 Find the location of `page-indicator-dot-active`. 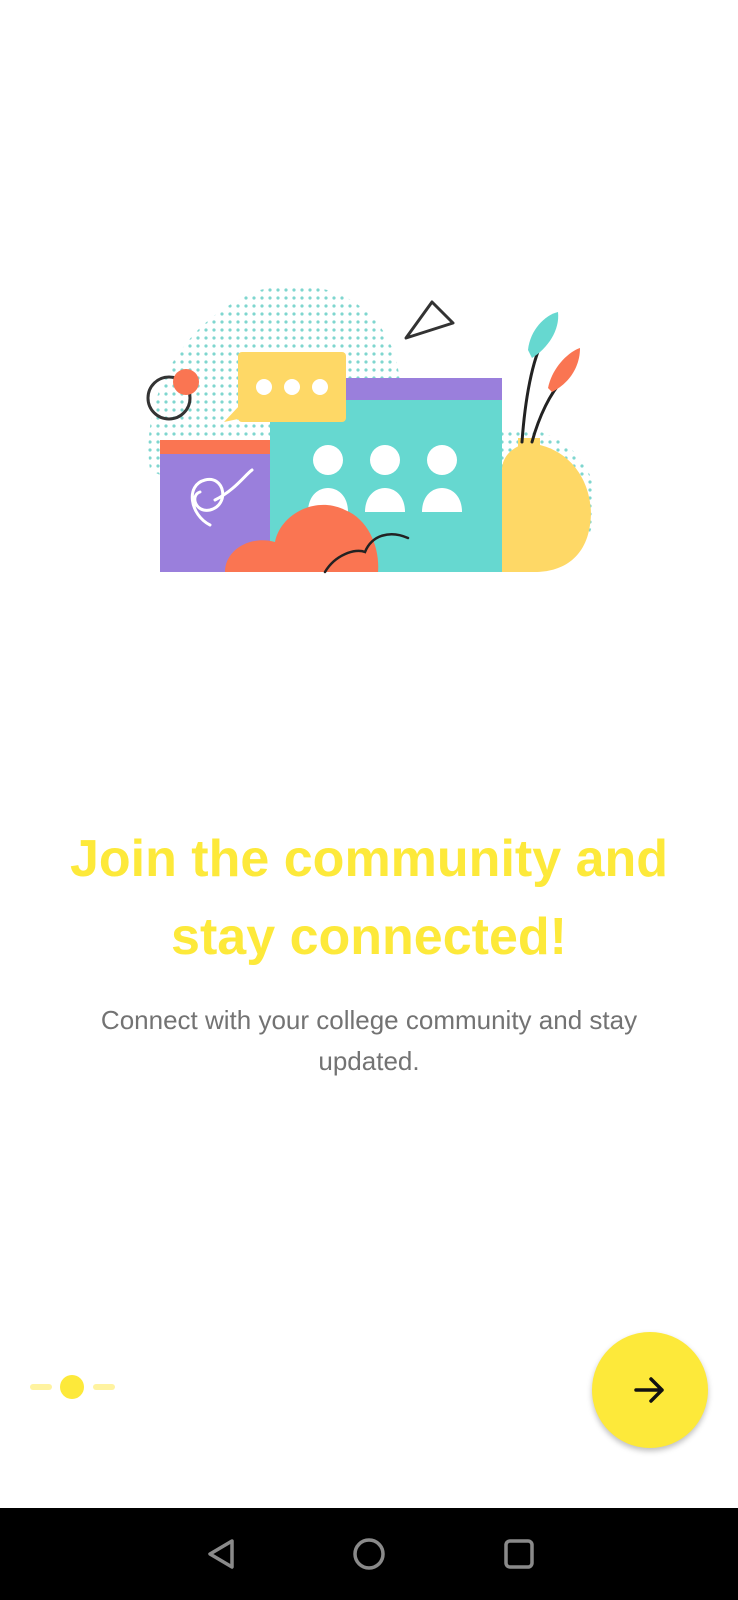

page-indicator-dot-active is located at coordinates (72, 1387).